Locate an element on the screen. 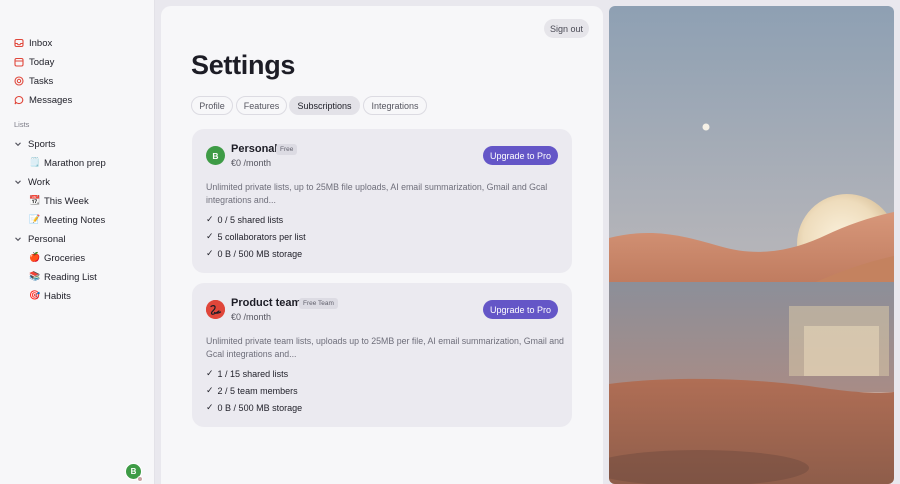 This screenshot has height=484, width=900. group-label: Personal is located at coordinates (47, 239).